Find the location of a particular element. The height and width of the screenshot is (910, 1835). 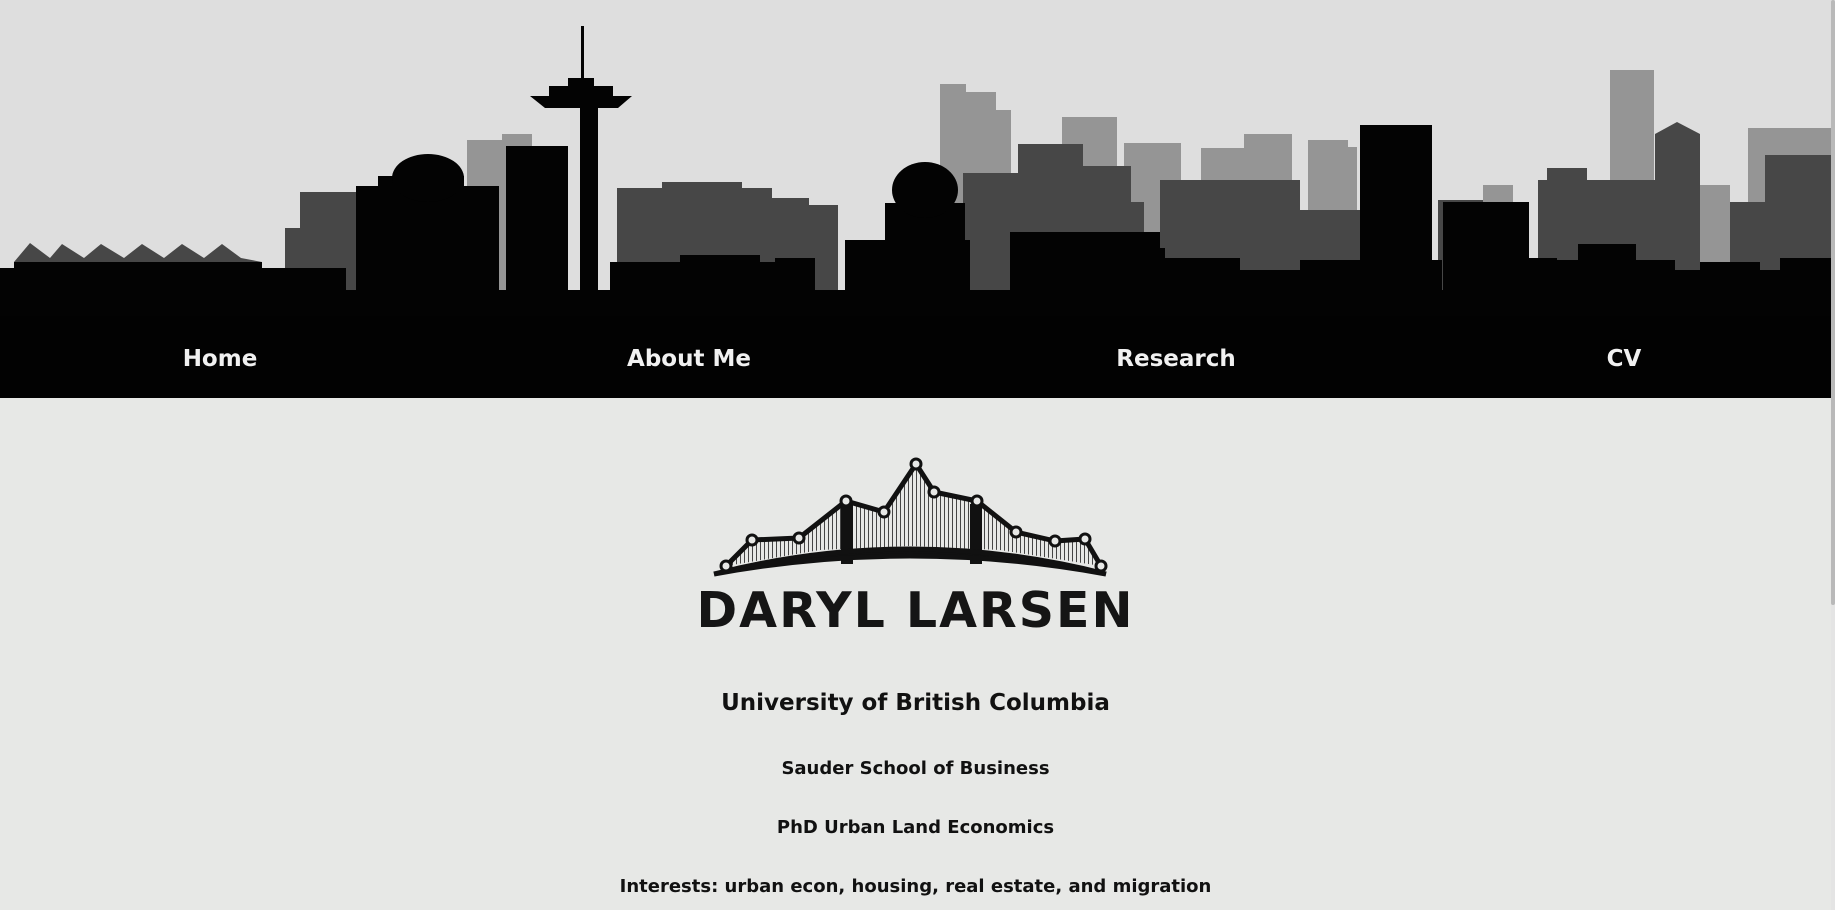

bridge-graph-icon is located at coordinates (910, 517).